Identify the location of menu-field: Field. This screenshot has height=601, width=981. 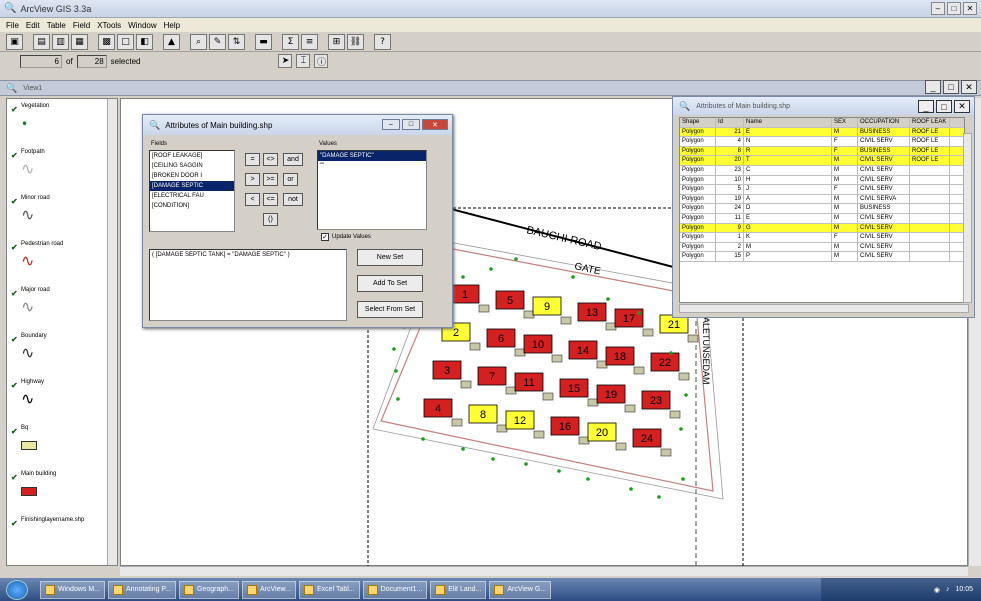
(81, 25).